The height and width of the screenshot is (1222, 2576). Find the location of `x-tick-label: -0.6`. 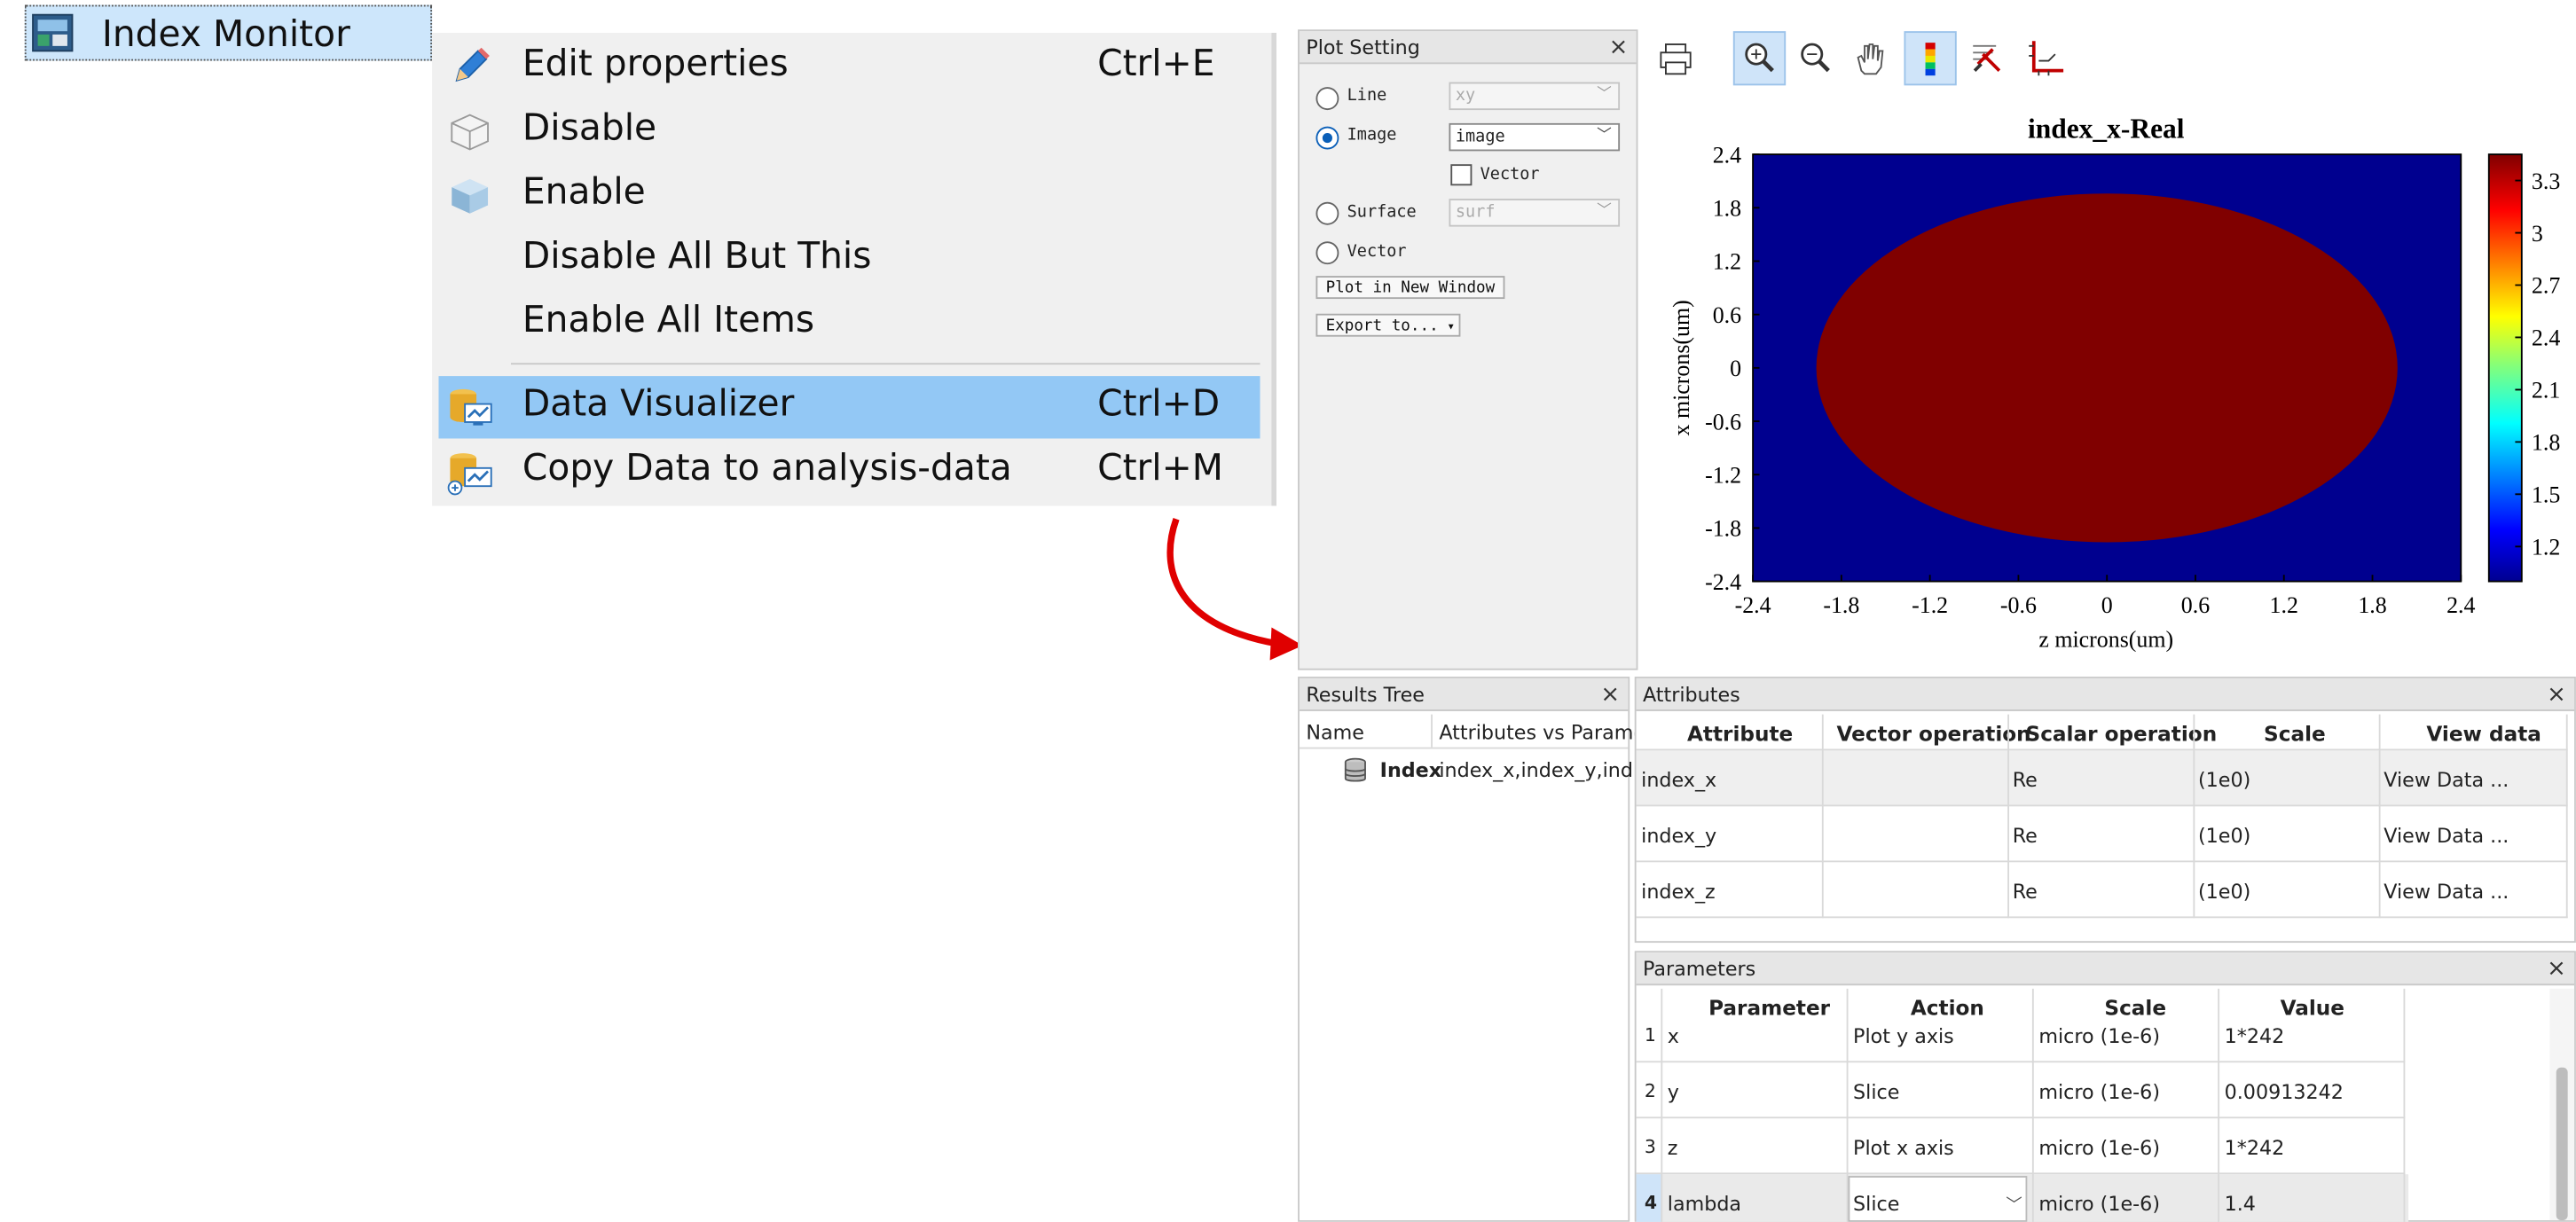

x-tick-label: -0.6 is located at coordinates (2018, 605).